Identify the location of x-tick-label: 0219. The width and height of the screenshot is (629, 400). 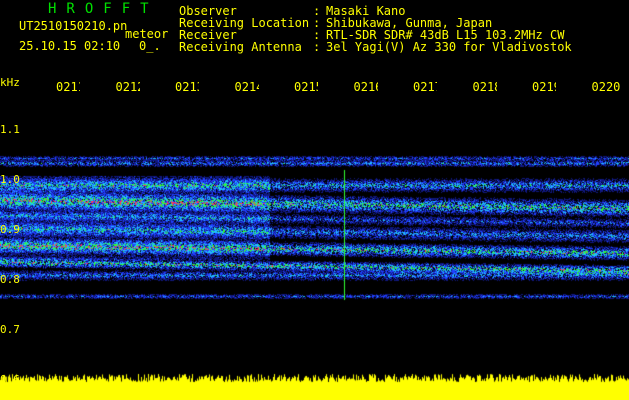
(544, 87).